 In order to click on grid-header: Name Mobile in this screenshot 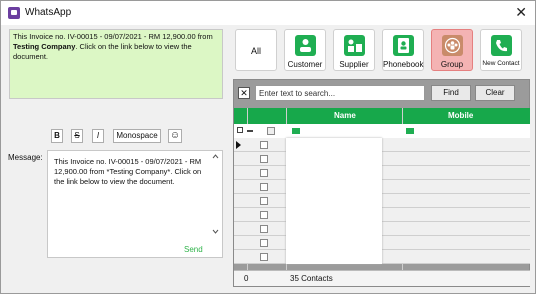, I will do `click(382, 116)`.